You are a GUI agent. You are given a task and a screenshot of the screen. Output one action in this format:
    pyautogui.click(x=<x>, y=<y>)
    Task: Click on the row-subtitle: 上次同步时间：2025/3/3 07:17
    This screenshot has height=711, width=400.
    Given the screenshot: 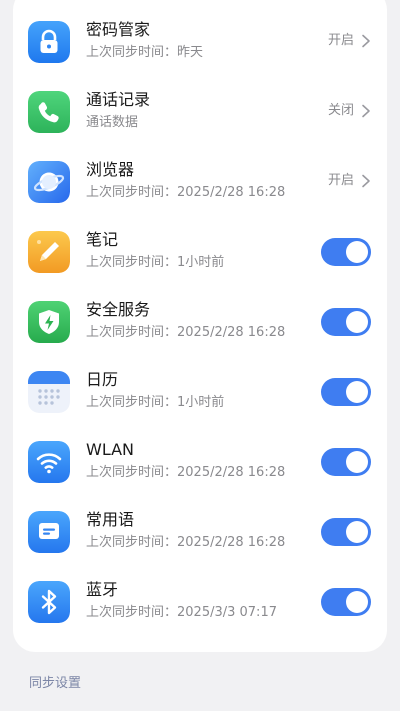 What is the action you would take?
    pyautogui.click(x=181, y=612)
    